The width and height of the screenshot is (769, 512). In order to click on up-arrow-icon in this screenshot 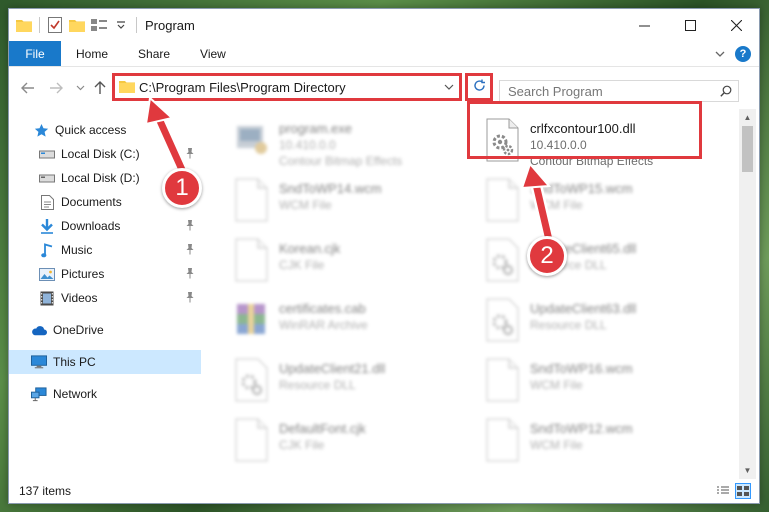, I will do `click(100, 88)`.